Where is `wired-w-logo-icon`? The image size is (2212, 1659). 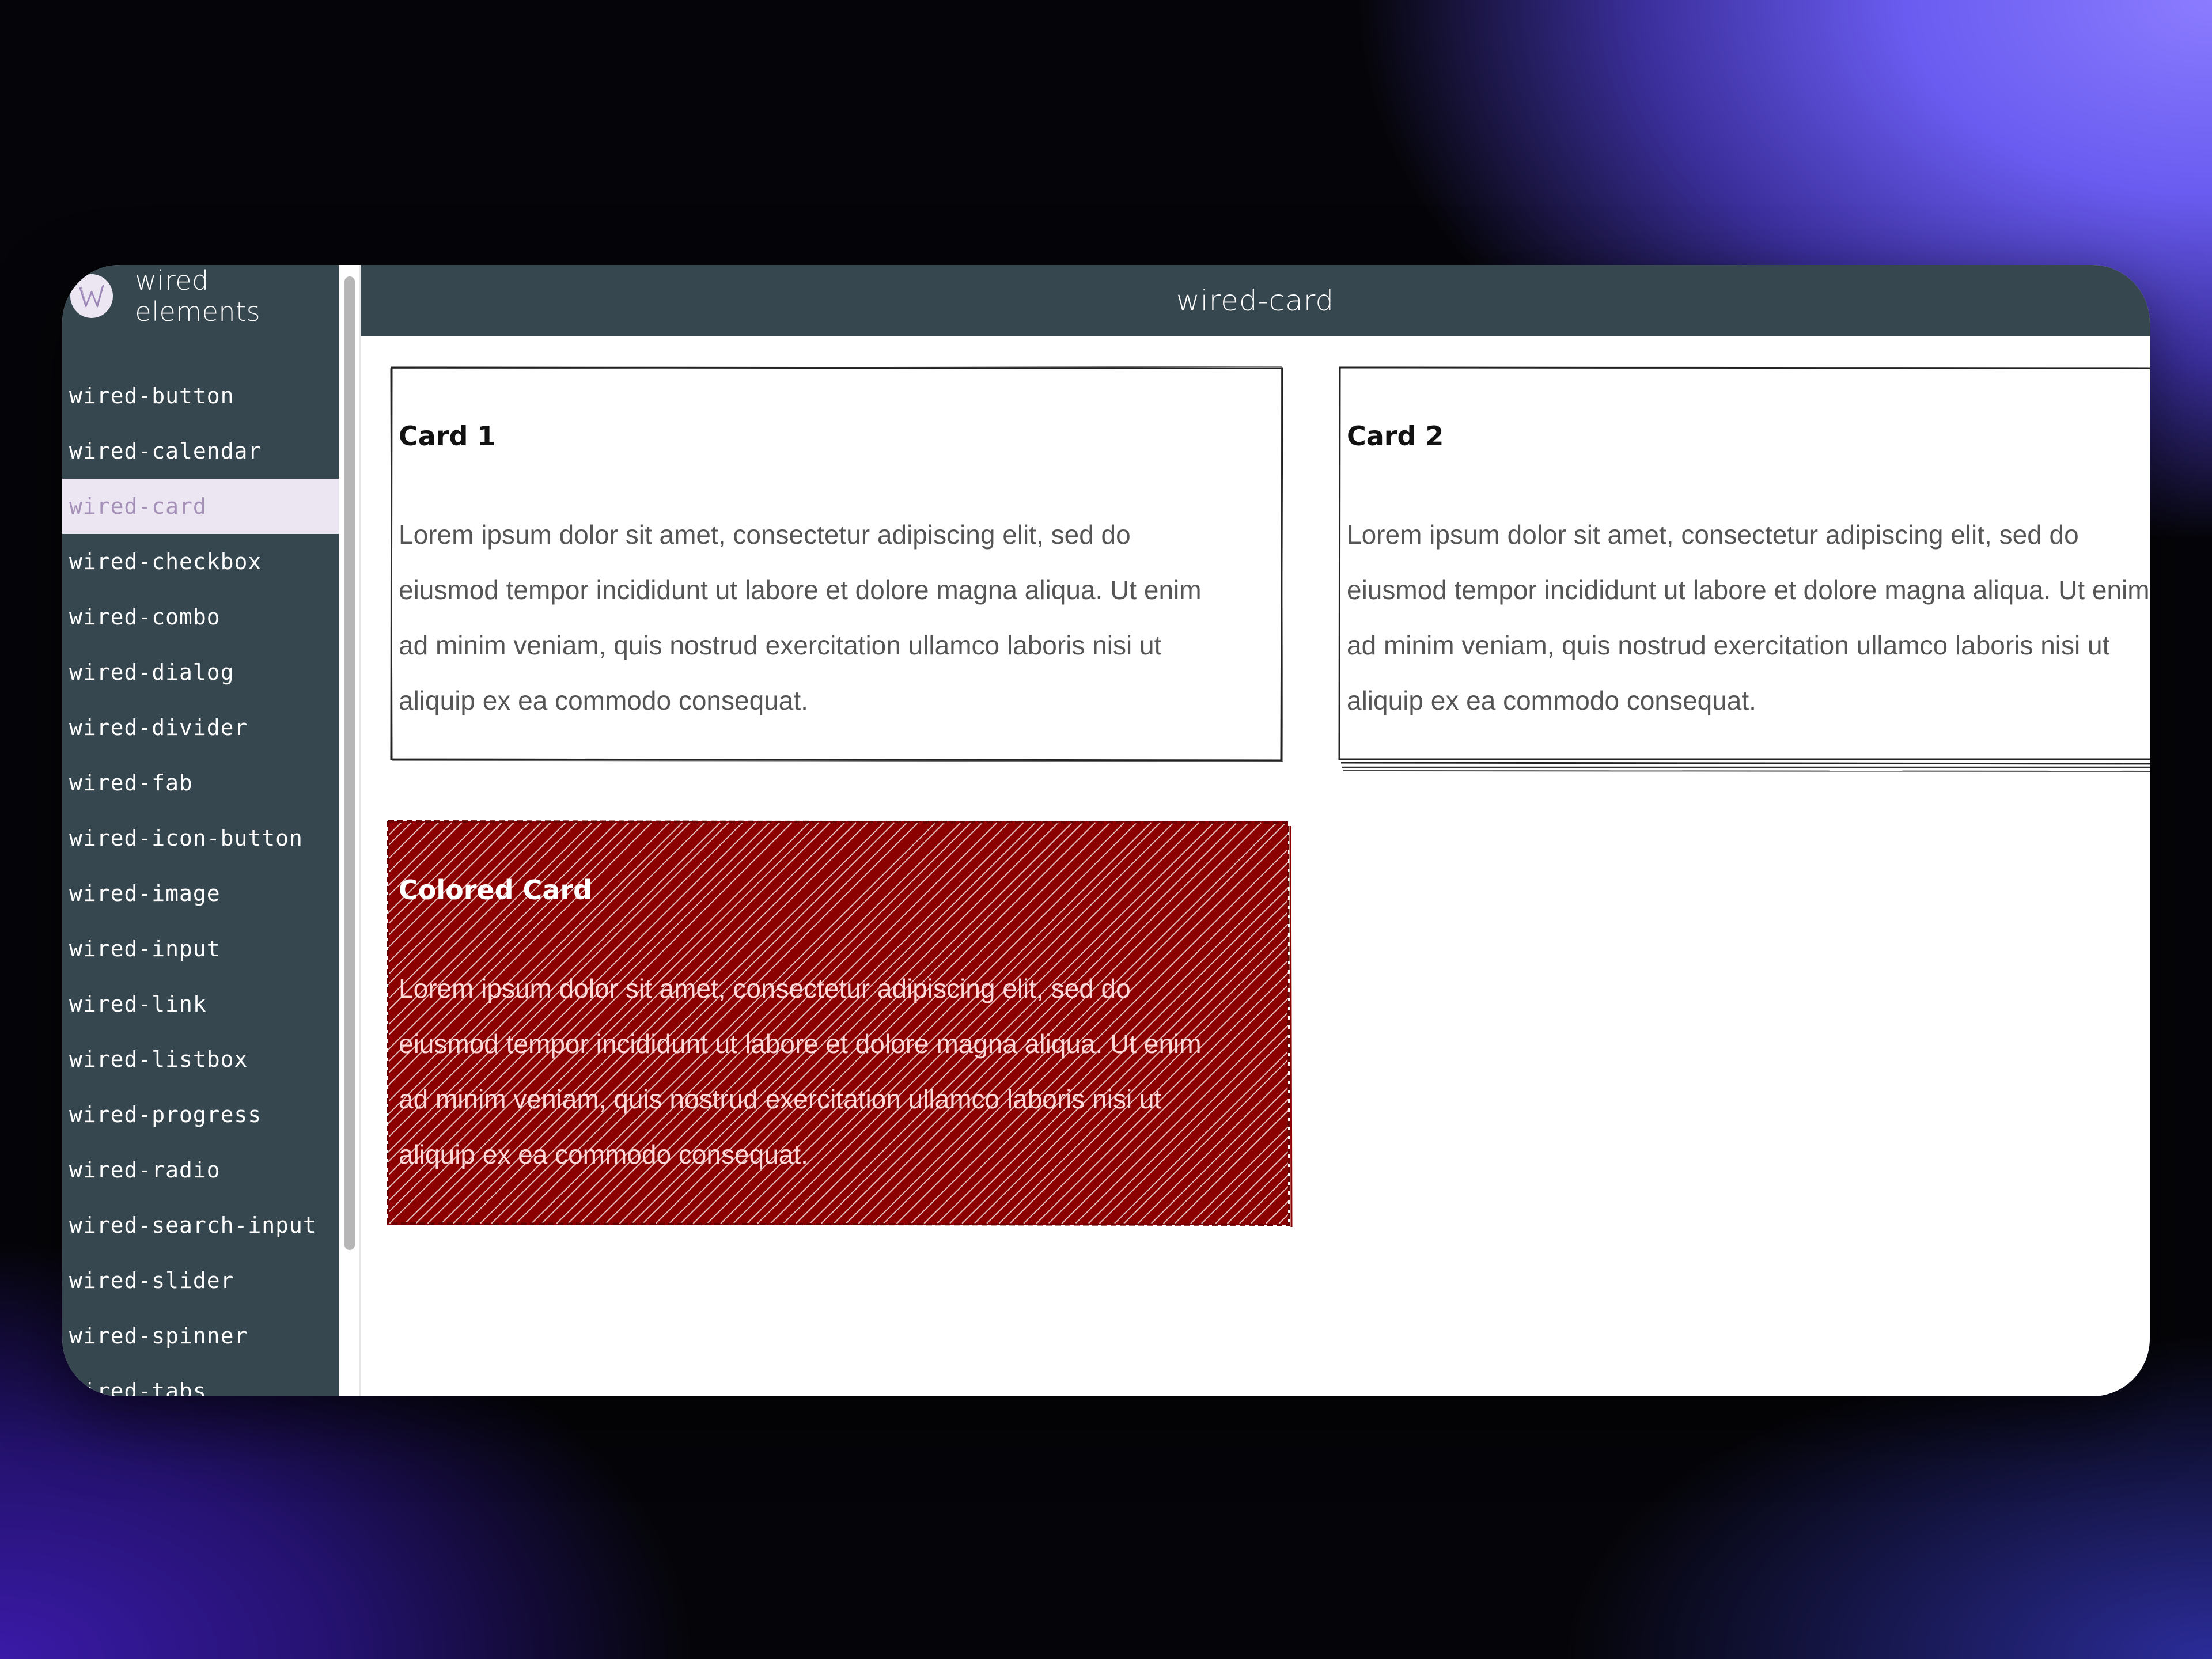 wired-w-logo-icon is located at coordinates (91, 296).